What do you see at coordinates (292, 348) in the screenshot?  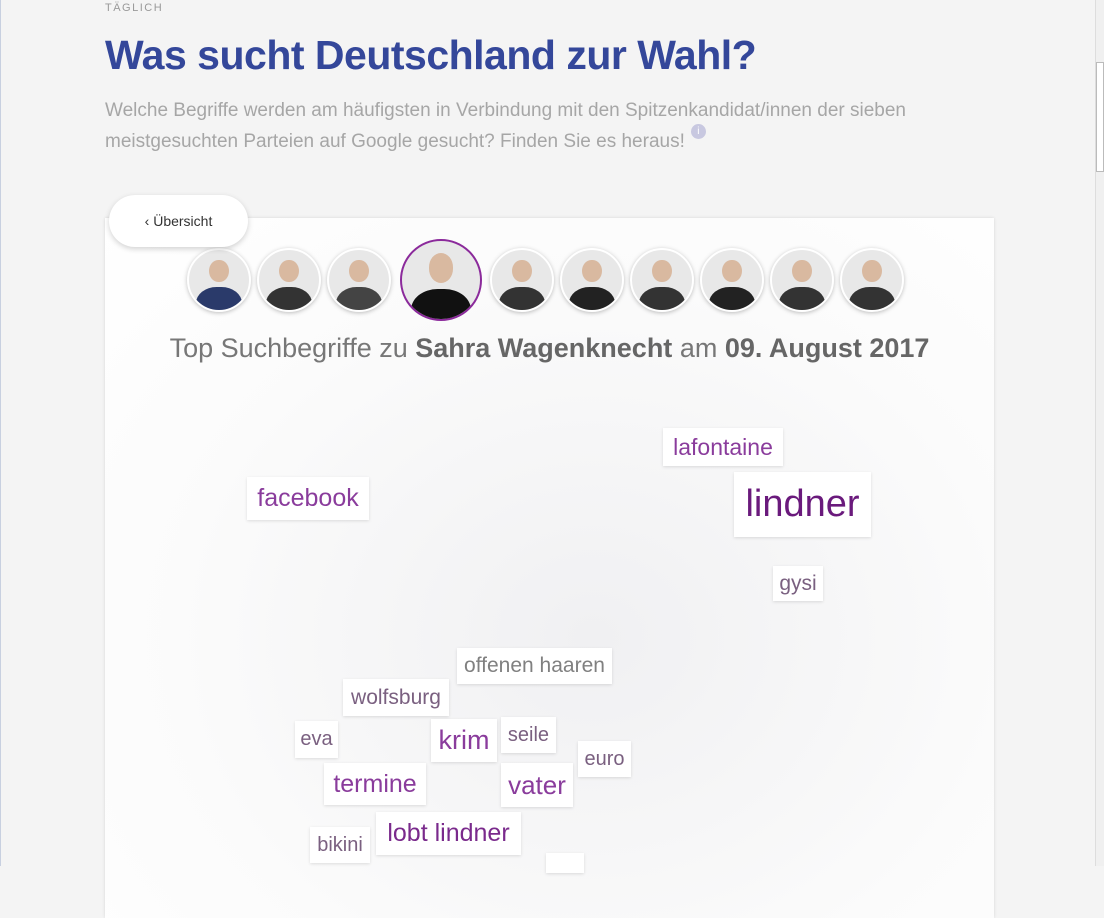 I see `heading-prefix: Top Suchbegriffe zu` at bounding box center [292, 348].